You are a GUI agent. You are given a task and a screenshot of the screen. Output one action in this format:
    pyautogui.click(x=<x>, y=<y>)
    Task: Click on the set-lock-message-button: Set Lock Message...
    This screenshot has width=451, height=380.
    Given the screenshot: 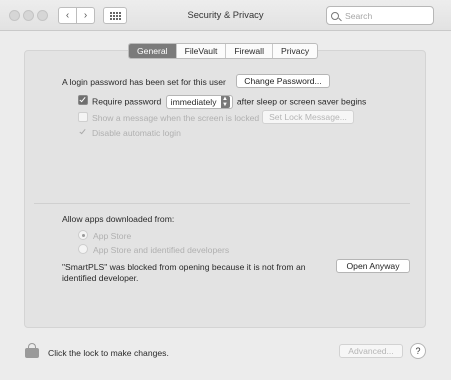 What is the action you would take?
    pyautogui.click(x=308, y=117)
    